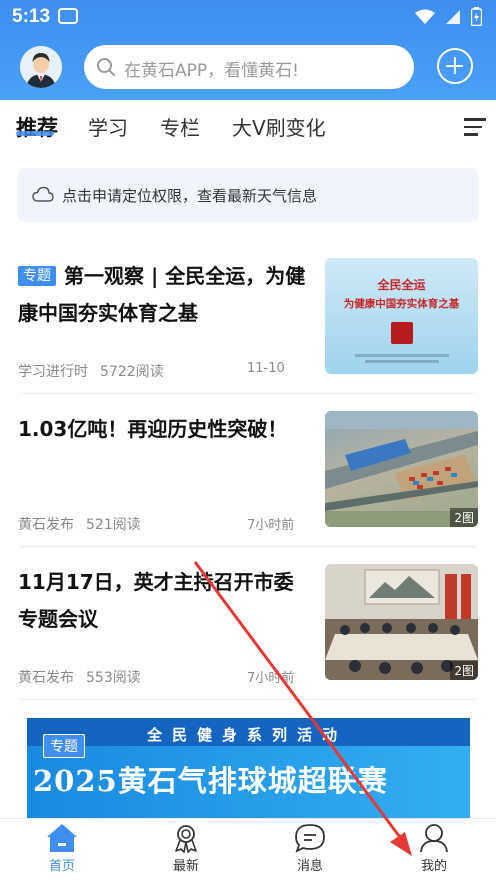 This screenshot has width=496, height=882. Describe the element at coordinates (453, 16) in the screenshot. I see `signal-icon` at that location.